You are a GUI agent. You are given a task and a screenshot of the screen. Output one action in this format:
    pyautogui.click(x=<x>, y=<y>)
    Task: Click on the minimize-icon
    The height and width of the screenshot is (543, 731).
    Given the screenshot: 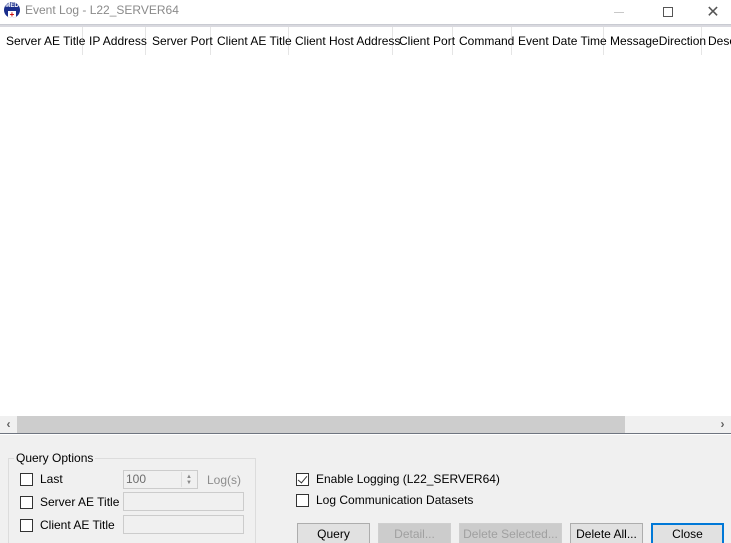 What is the action you would take?
    pyautogui.click(x=619, y=12)
    